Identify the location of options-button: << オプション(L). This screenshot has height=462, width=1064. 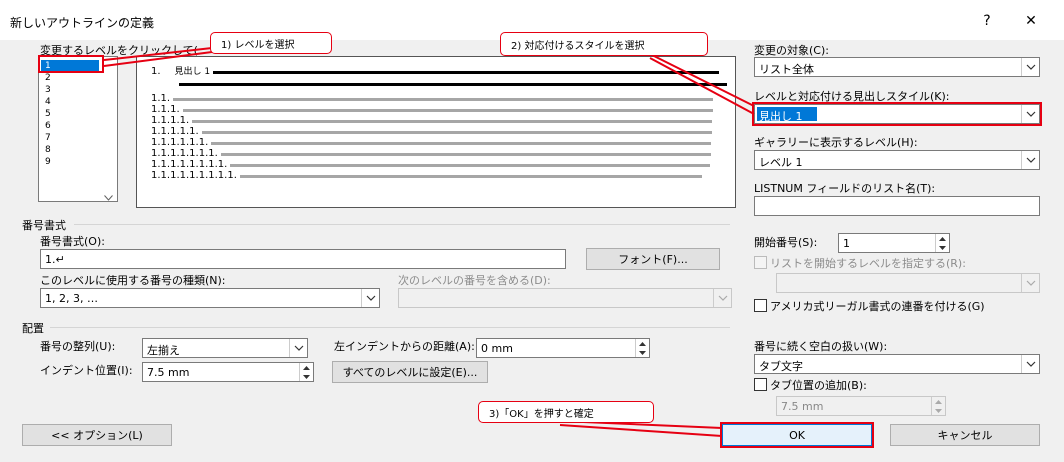
(97, 435).